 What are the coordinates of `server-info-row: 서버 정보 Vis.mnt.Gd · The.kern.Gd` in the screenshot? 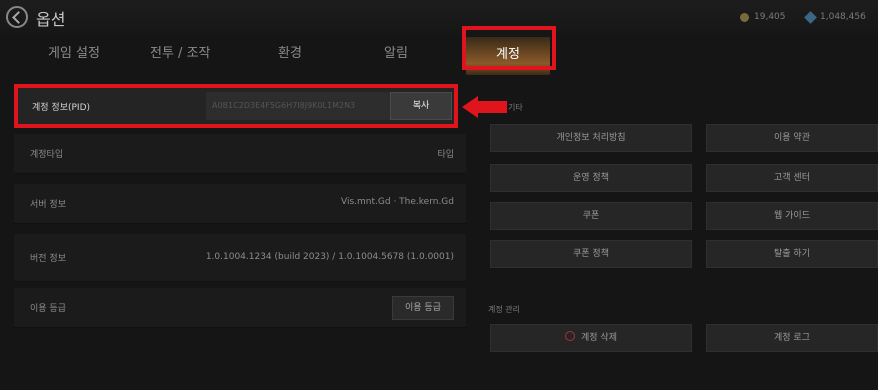 It's located at (240, 204).